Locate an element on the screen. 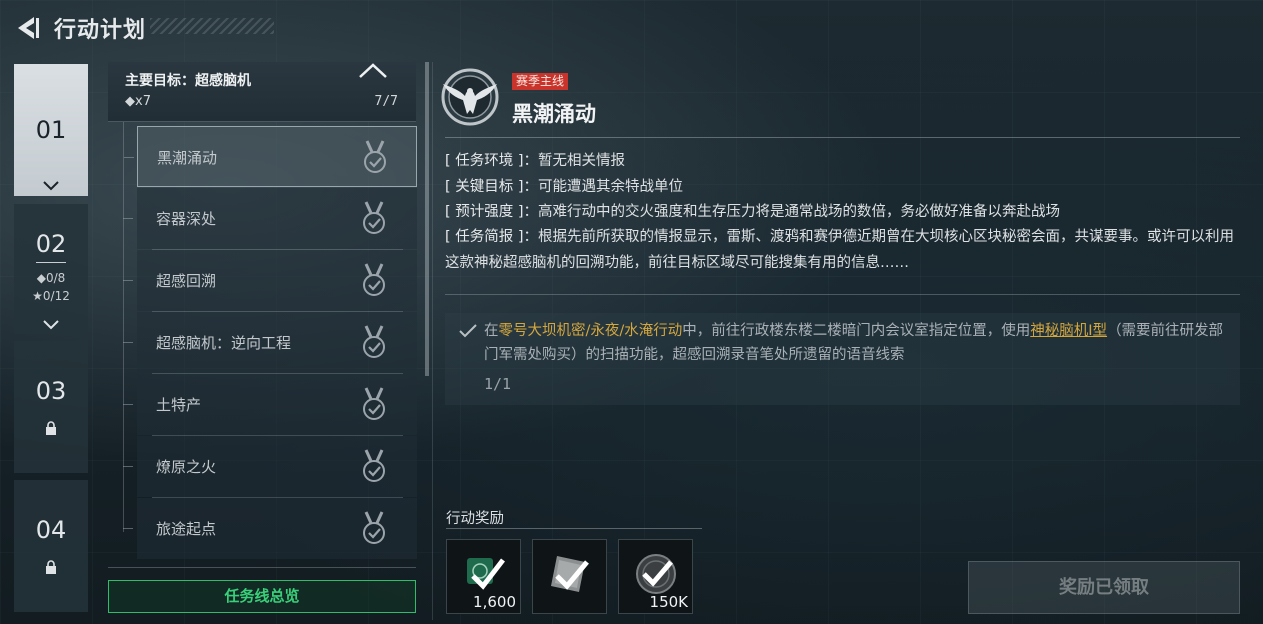  info-value: ：可能遭遇其余特战单位 is located at coordinates (603, 187).